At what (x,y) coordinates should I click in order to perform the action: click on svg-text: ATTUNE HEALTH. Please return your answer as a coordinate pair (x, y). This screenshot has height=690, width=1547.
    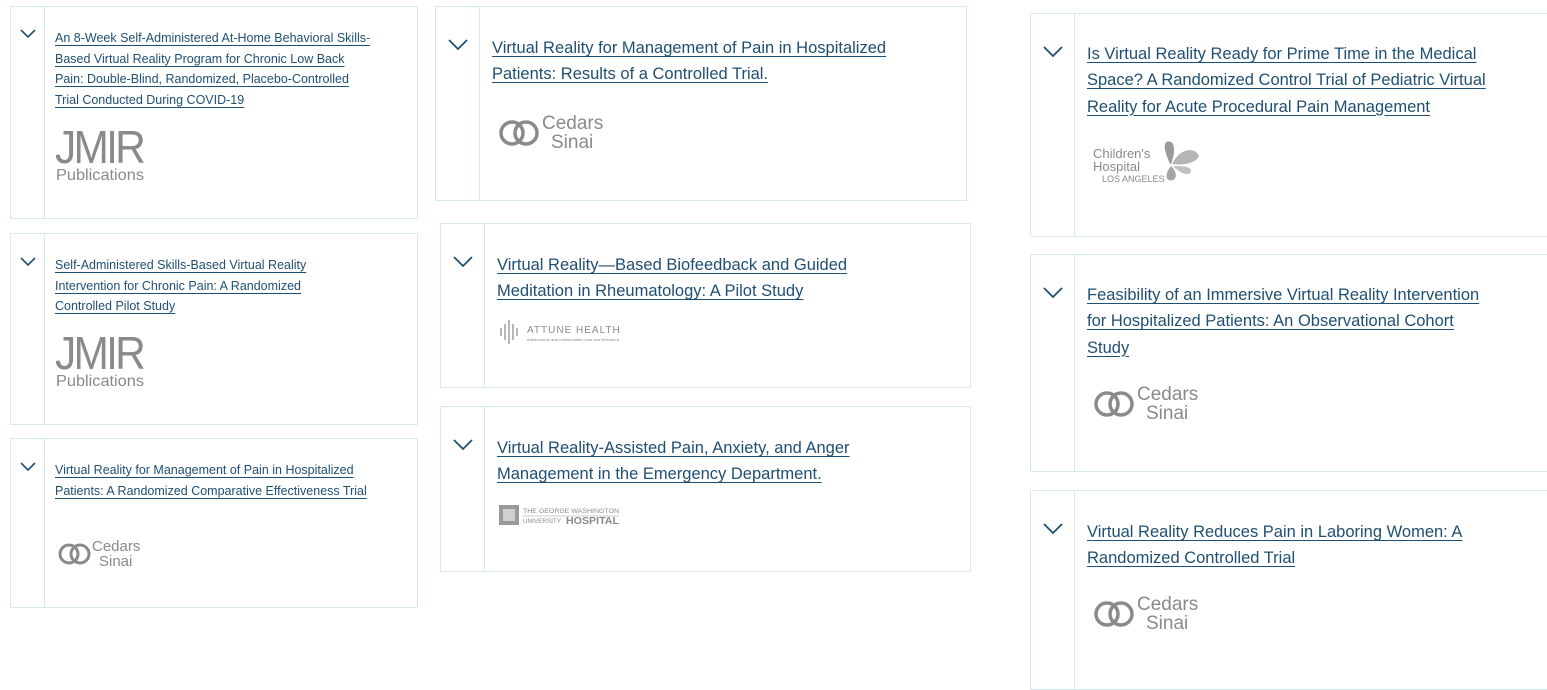
    Looking at the image, I should click on (574, 330).